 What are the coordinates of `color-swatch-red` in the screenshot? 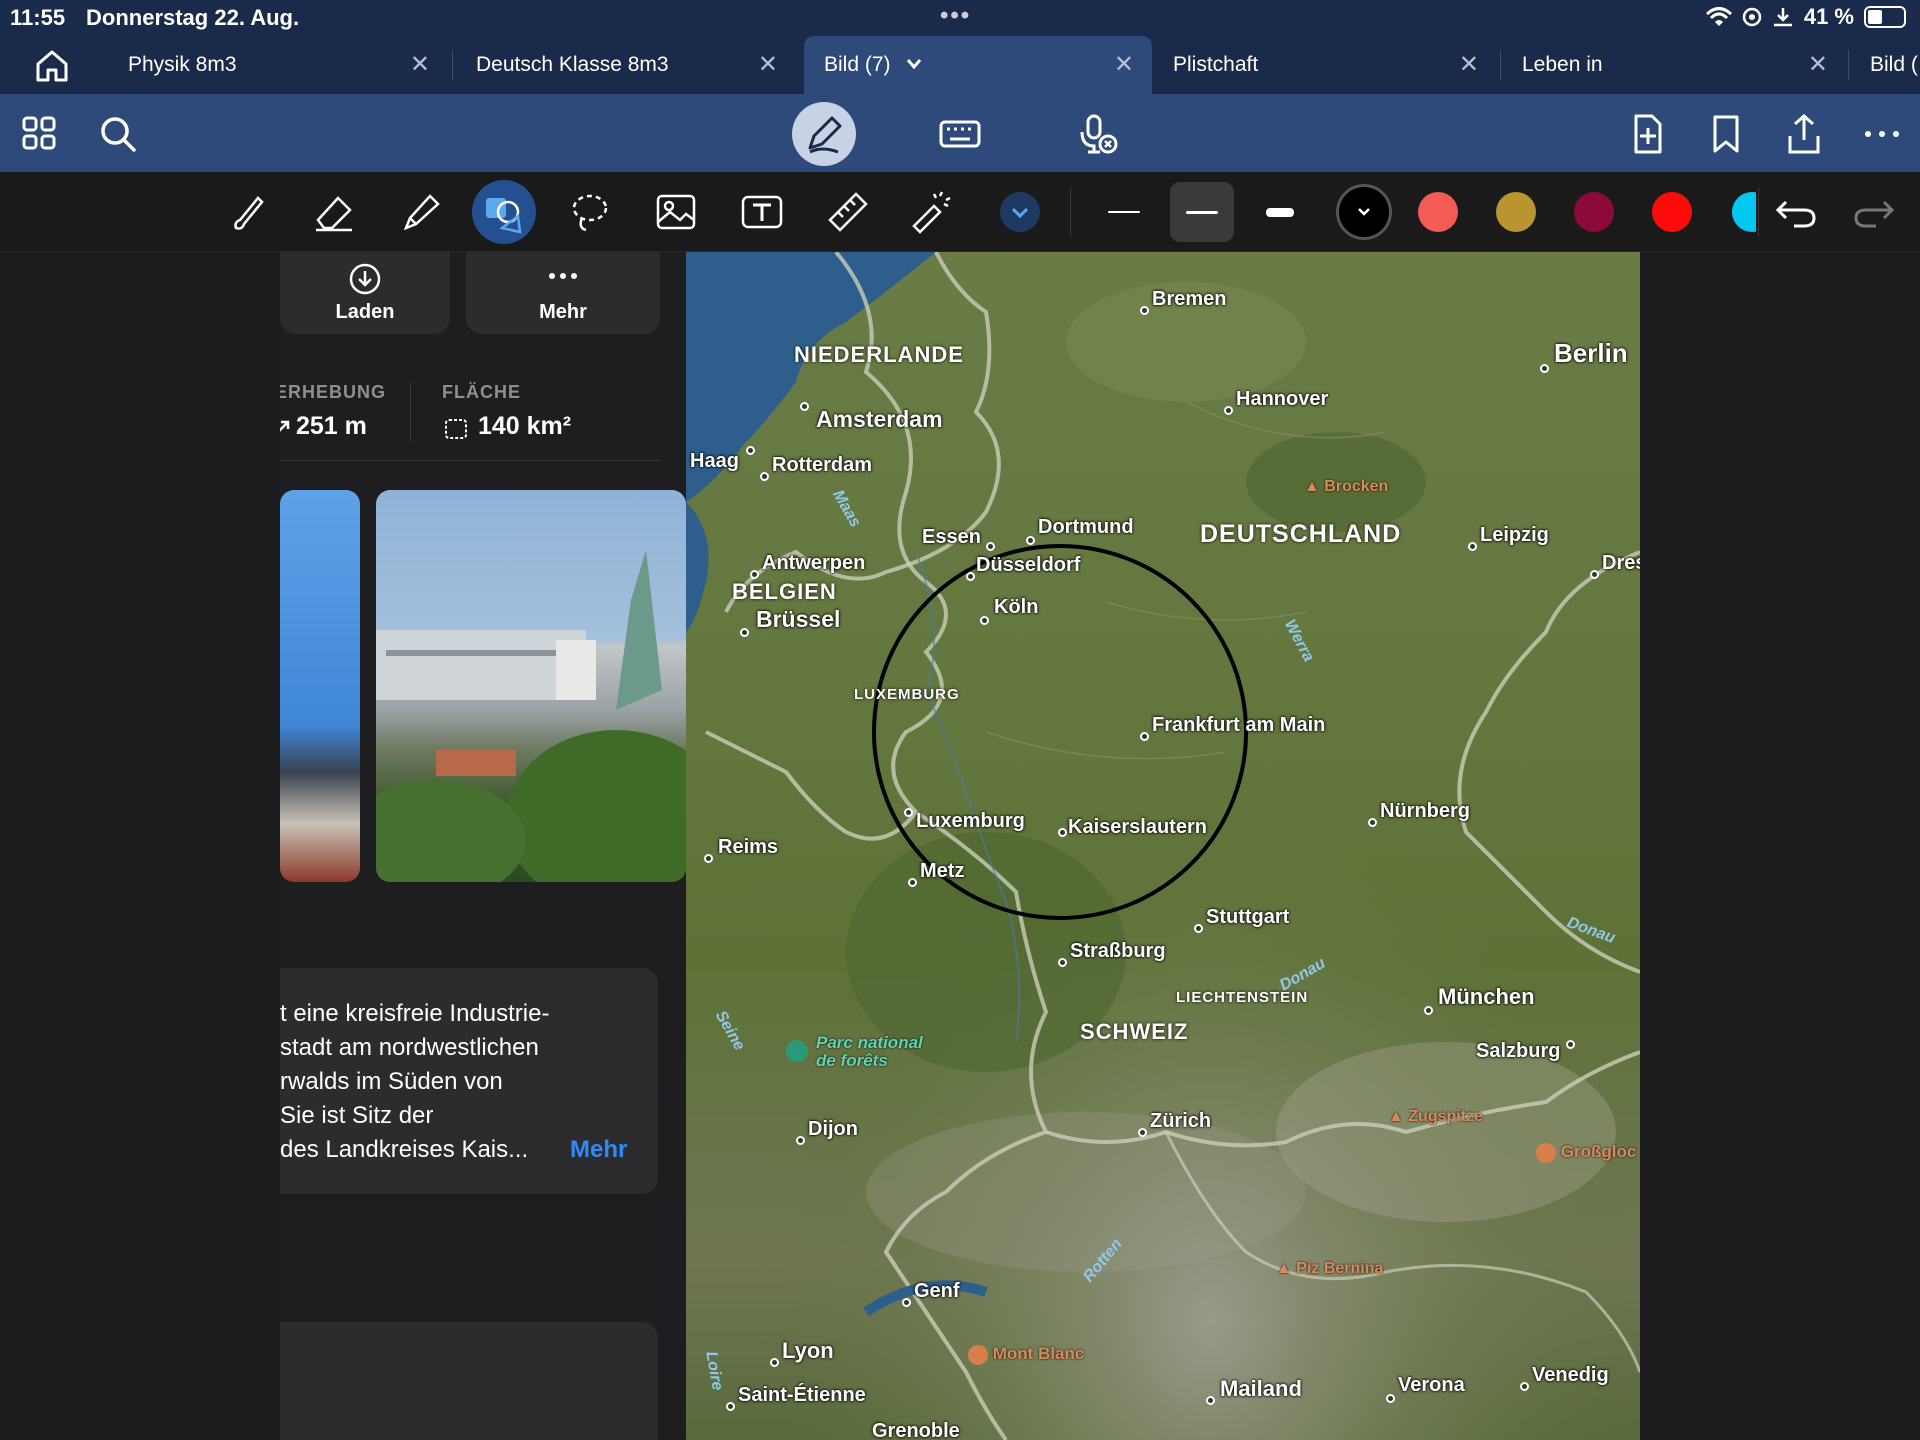 It's located at (1672, 212).